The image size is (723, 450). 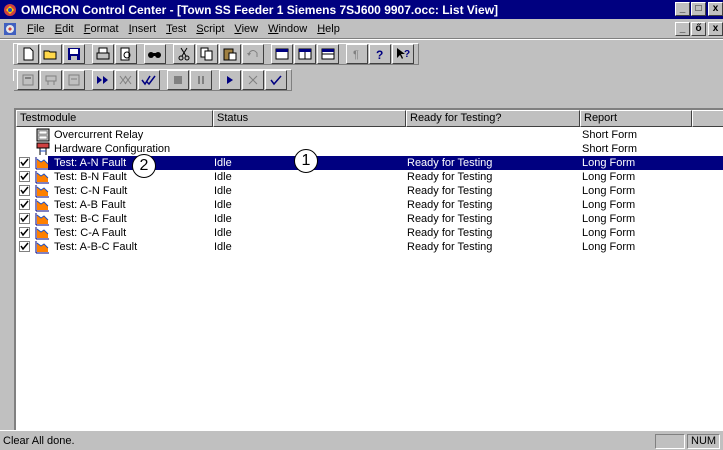 What do you see at coordinates (39, 441) in the screenshot?
I see `status-message: Clear All done.` at bounding box center [39, 441].